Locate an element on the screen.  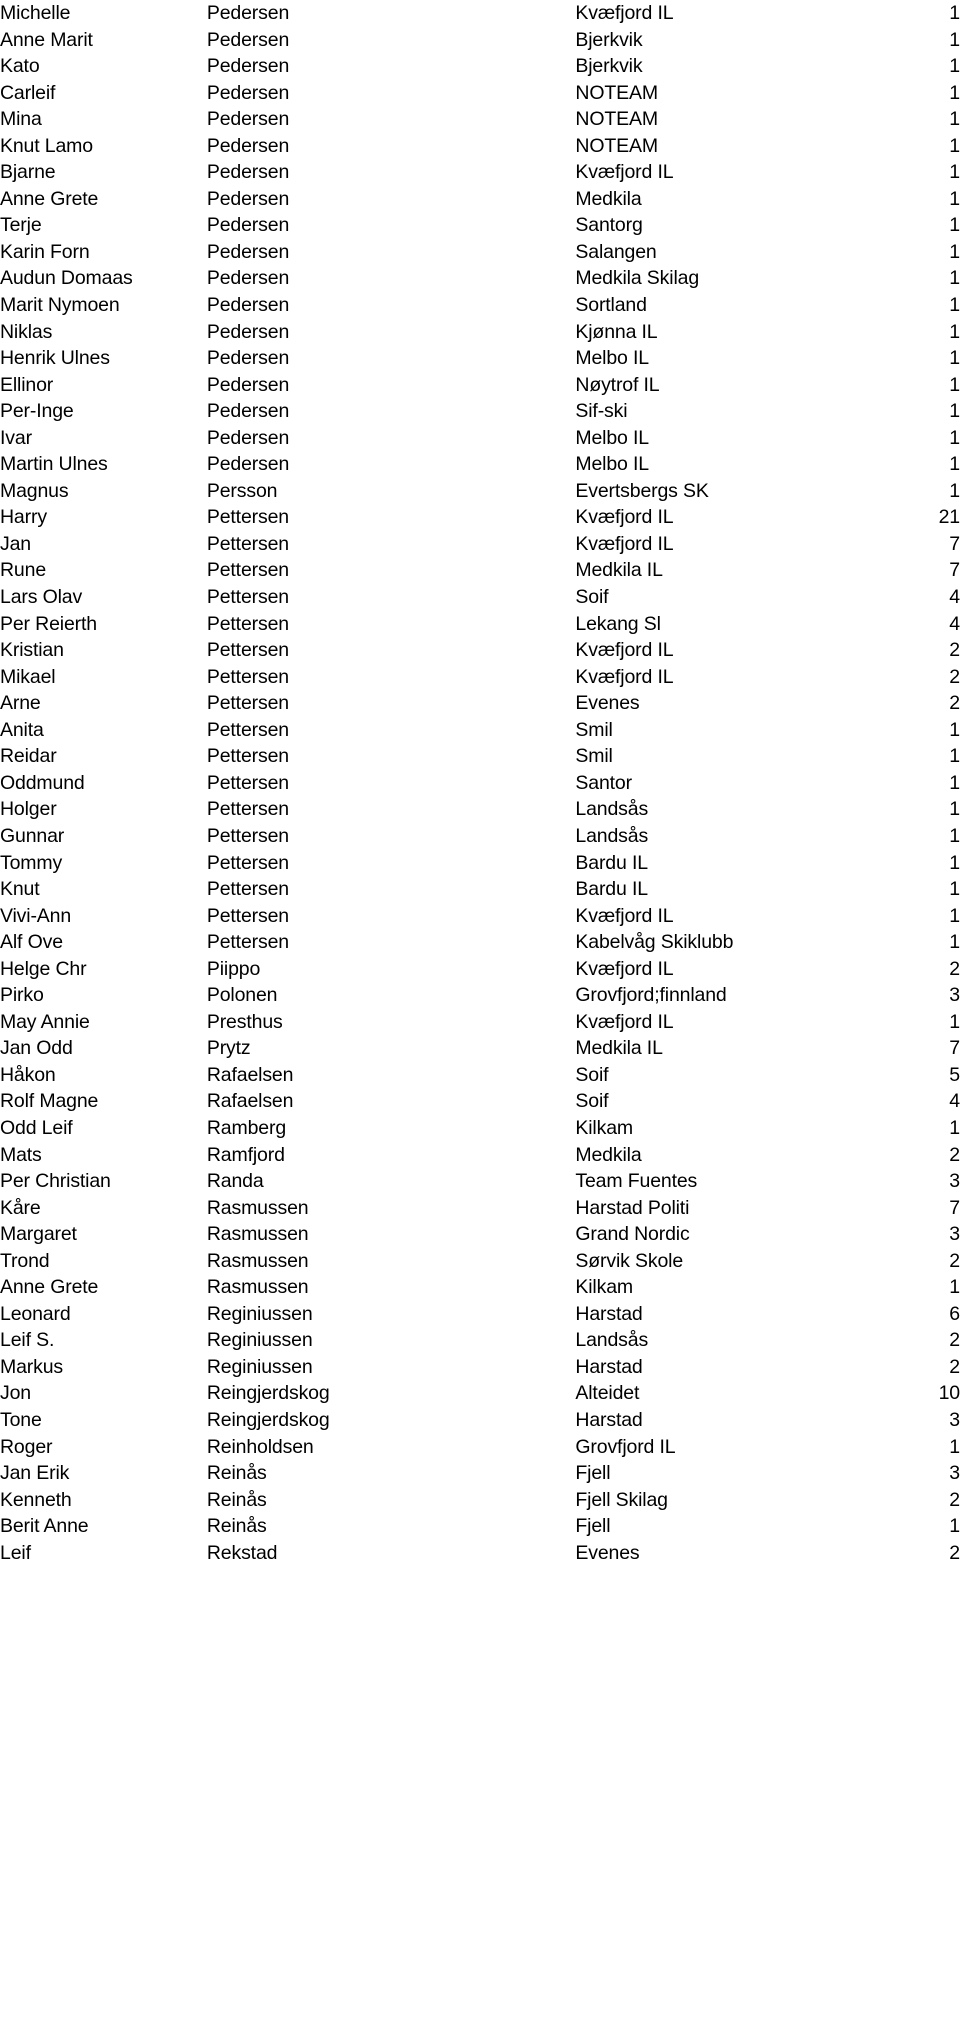
cell-first-name: Karin Forn is located at coordinates (45, 251).